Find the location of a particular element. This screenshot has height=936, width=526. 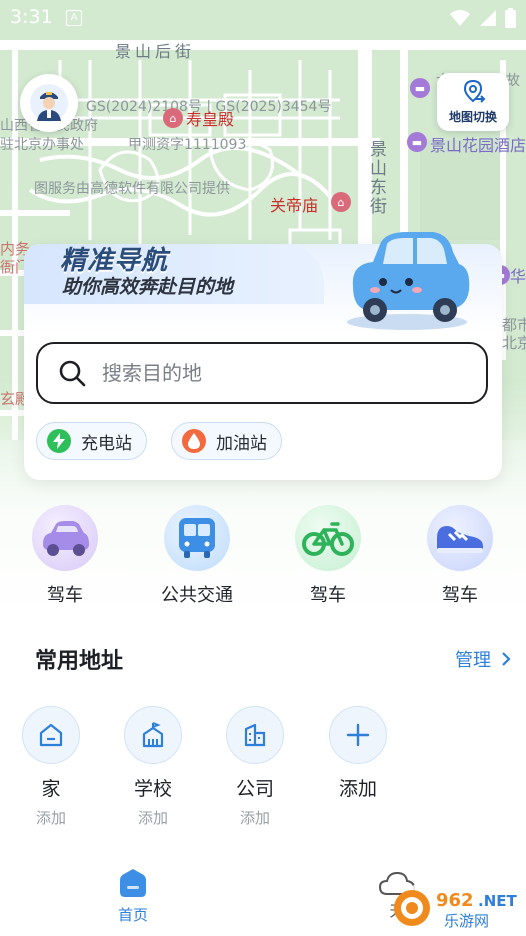

nav-home-tab: 首页 is located at coordinates (133, 896).